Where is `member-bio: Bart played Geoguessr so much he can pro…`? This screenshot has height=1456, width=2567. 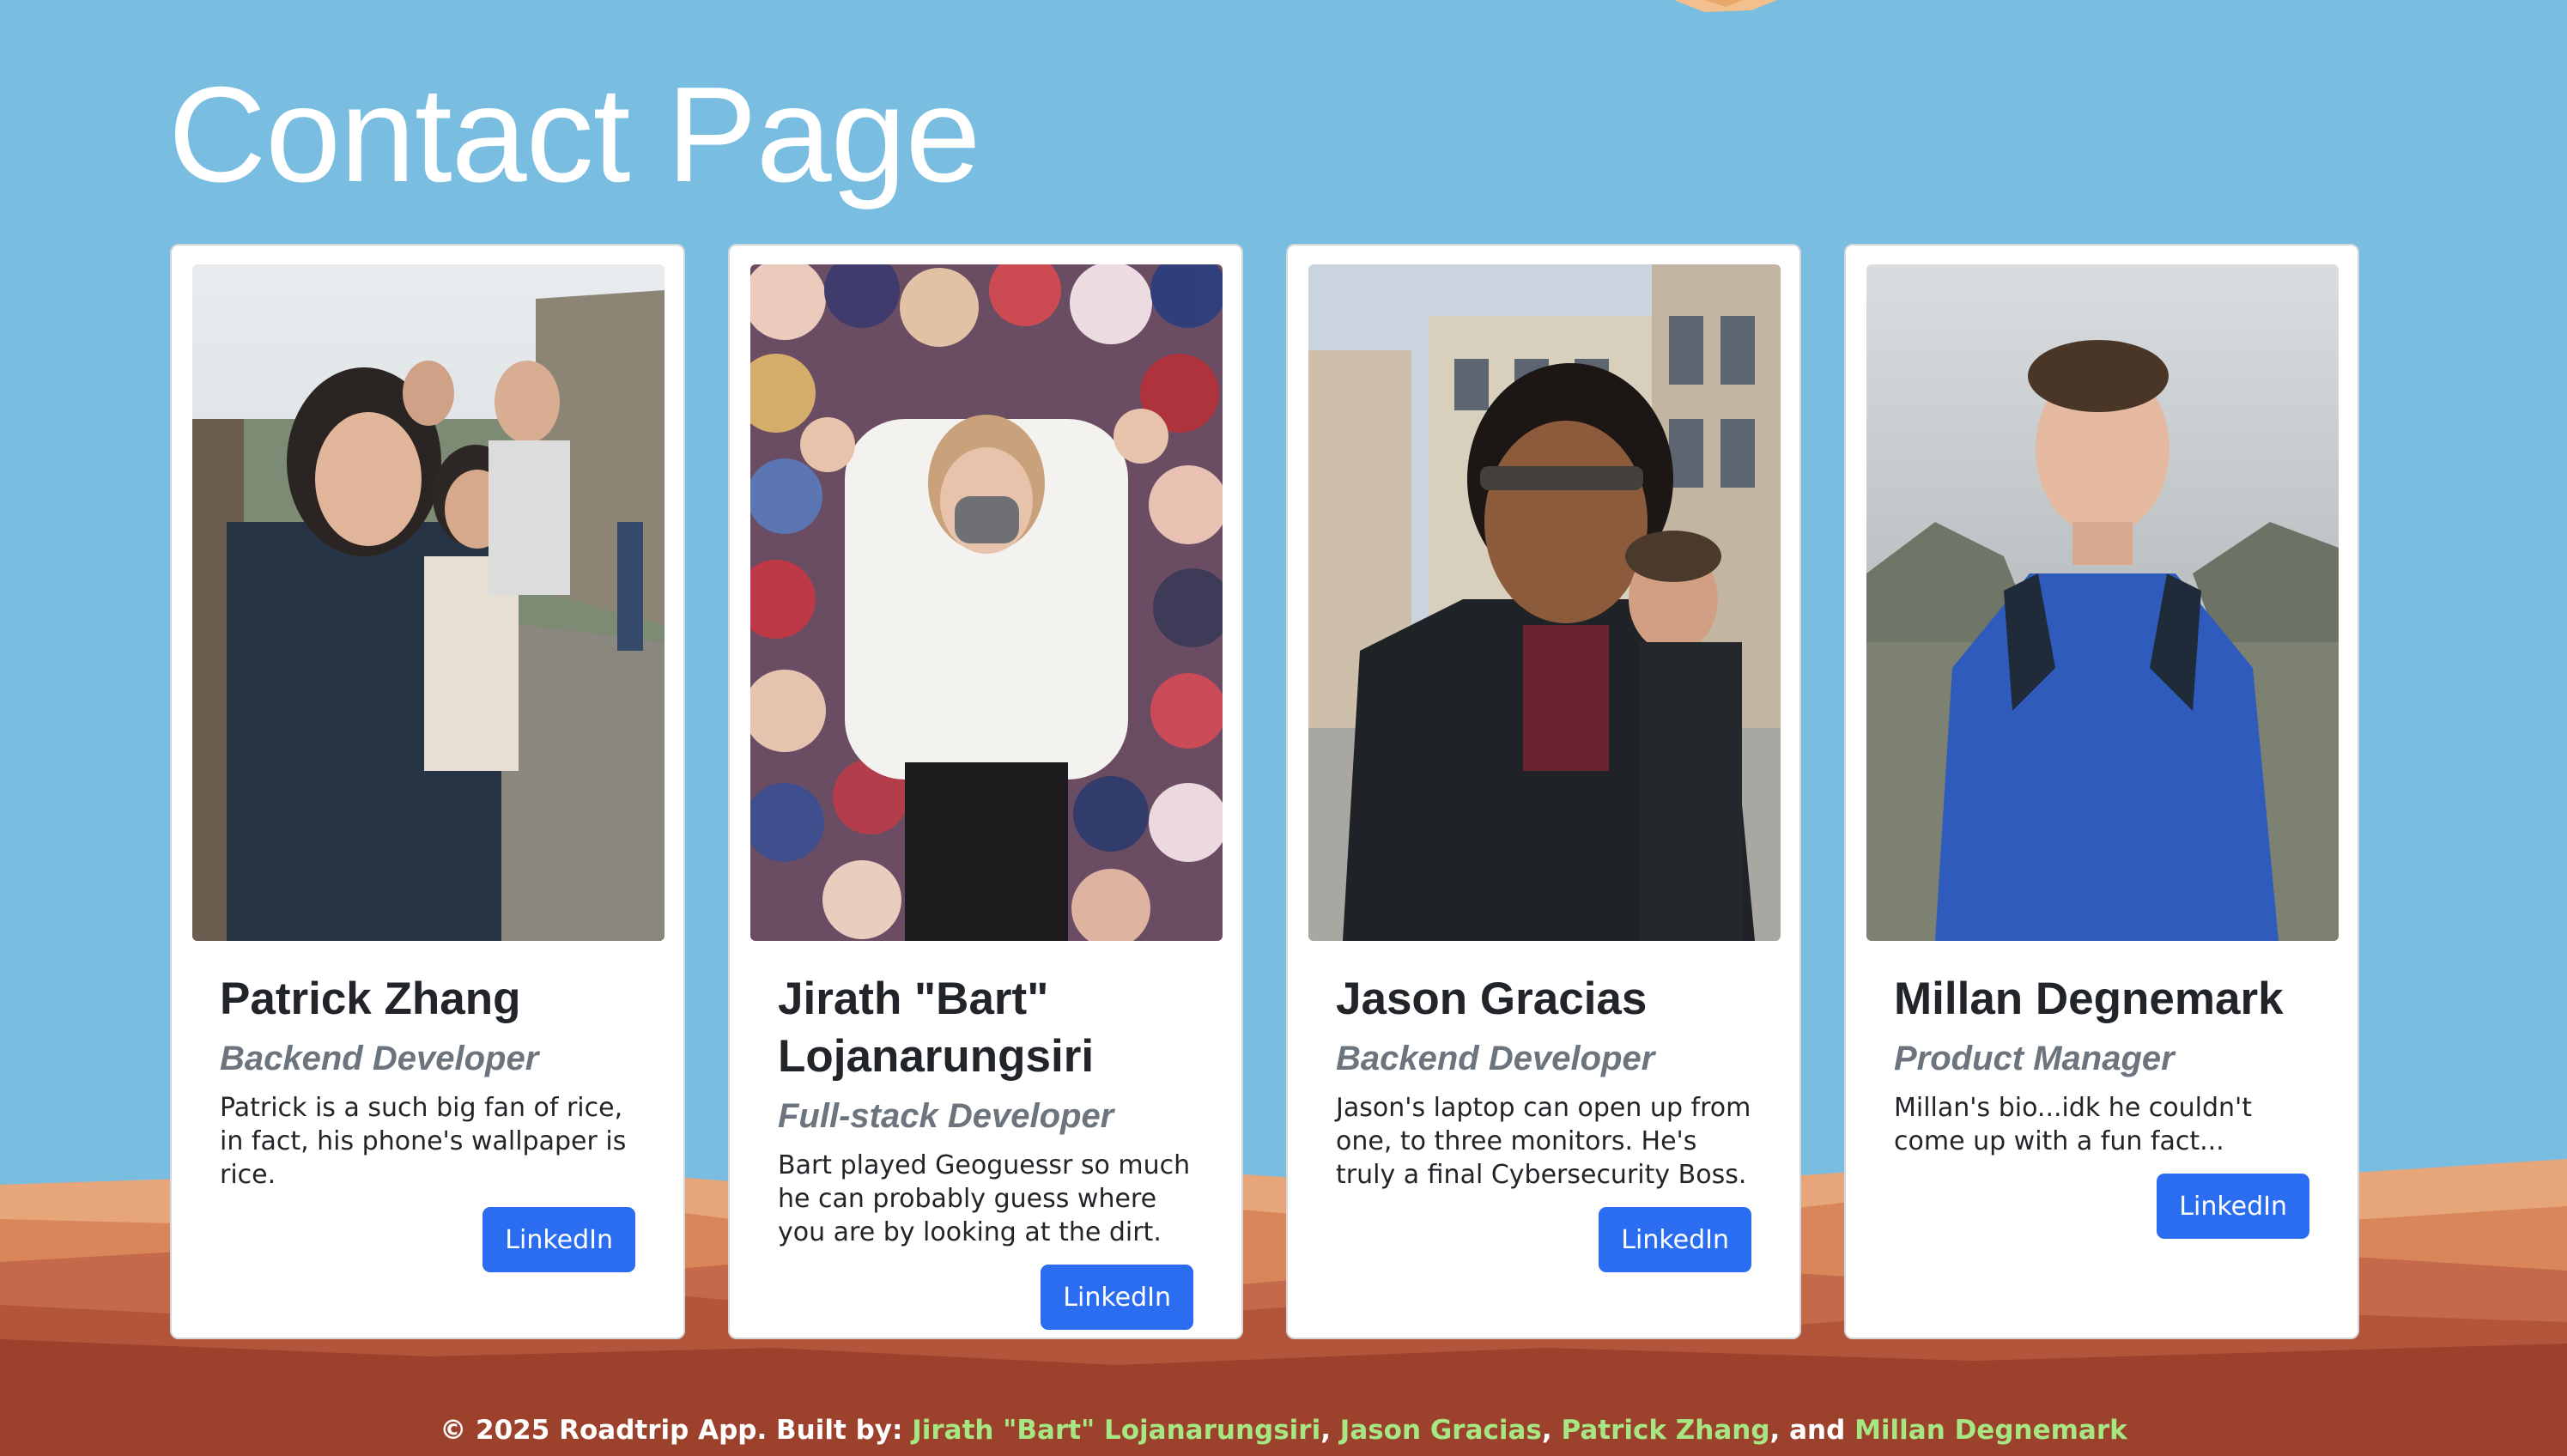 member-bio: Bart played Geoguessr so much he can pro… is located at coordinates (985, 1199).